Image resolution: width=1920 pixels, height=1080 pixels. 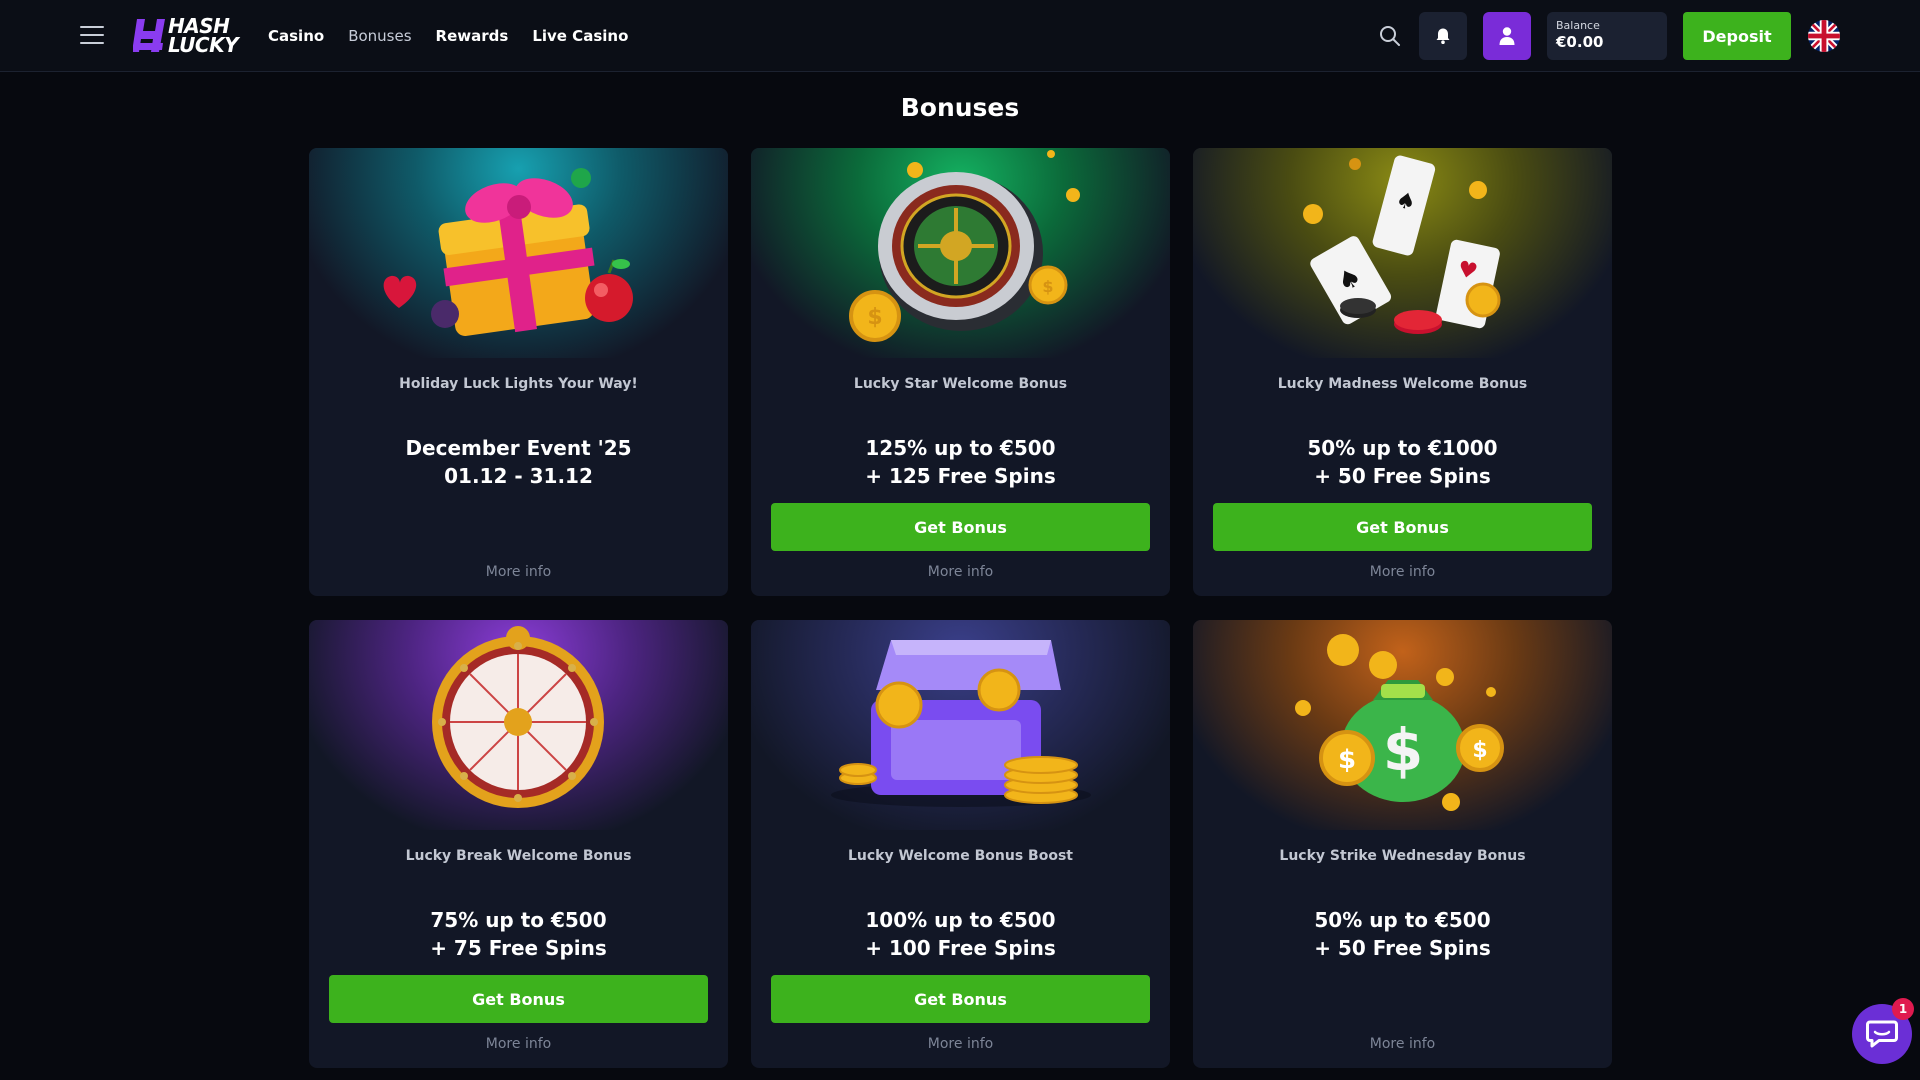 What do you see at coordinates (508, 252) in the screenshot?
I see `gift-box-icon` at bounding box center [508, 252].